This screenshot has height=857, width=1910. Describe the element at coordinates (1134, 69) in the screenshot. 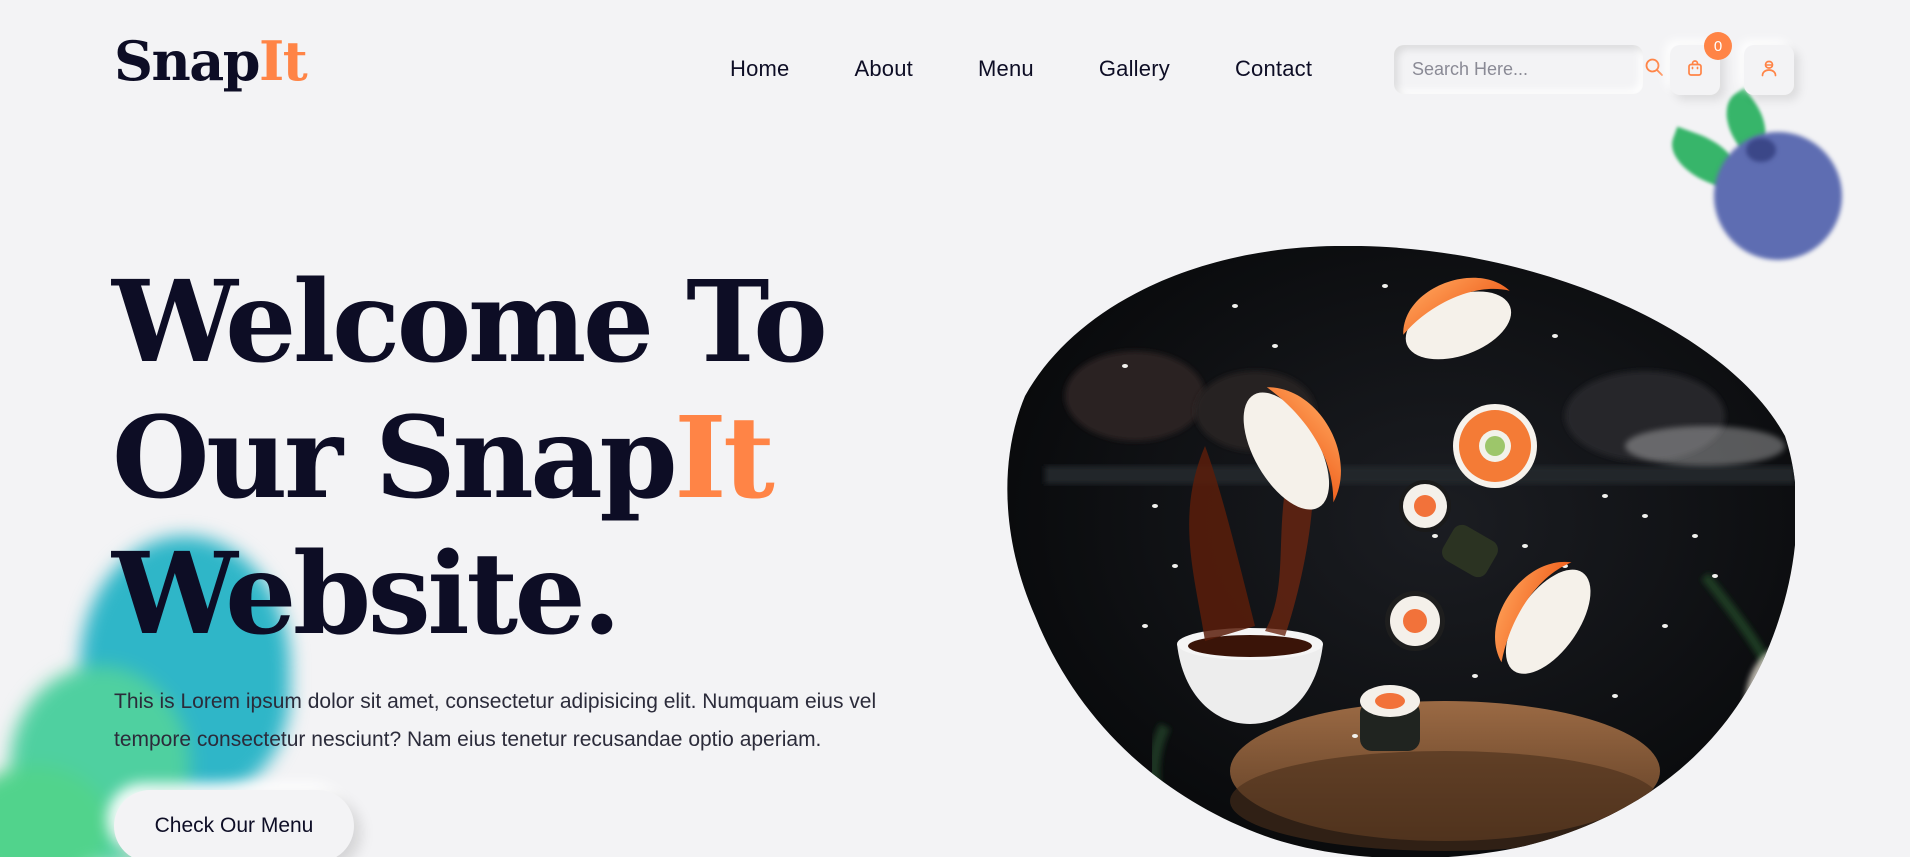

I see `nav-gallery: Gallery` at that location.